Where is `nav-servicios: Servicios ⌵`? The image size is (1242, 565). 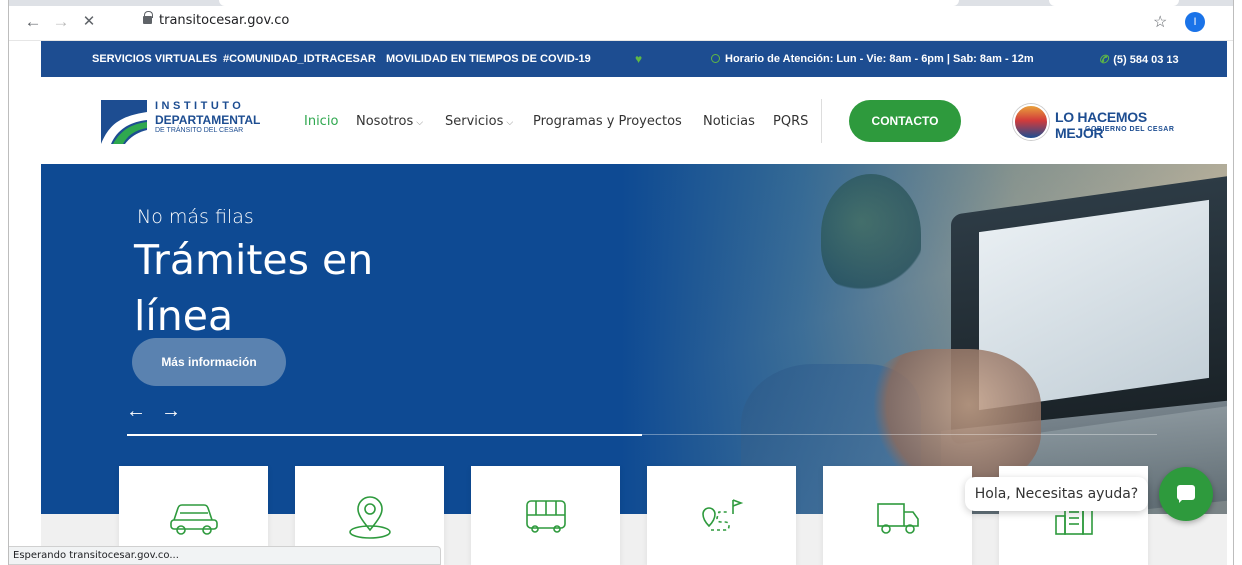
nav-servicios: Servicios ⌵ is located at coordinates (479, 121).